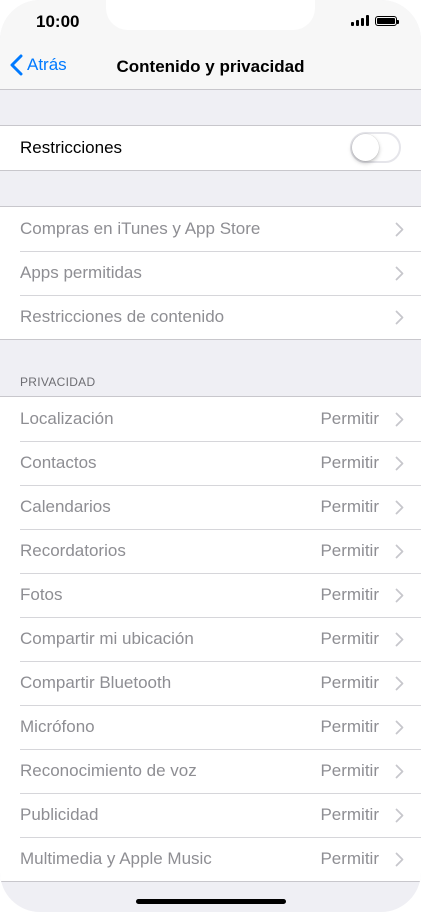  Describe the element at coordinates (122, 316) in the screenshot. I see `list-item-label: Restricciones de contenido` at that location.